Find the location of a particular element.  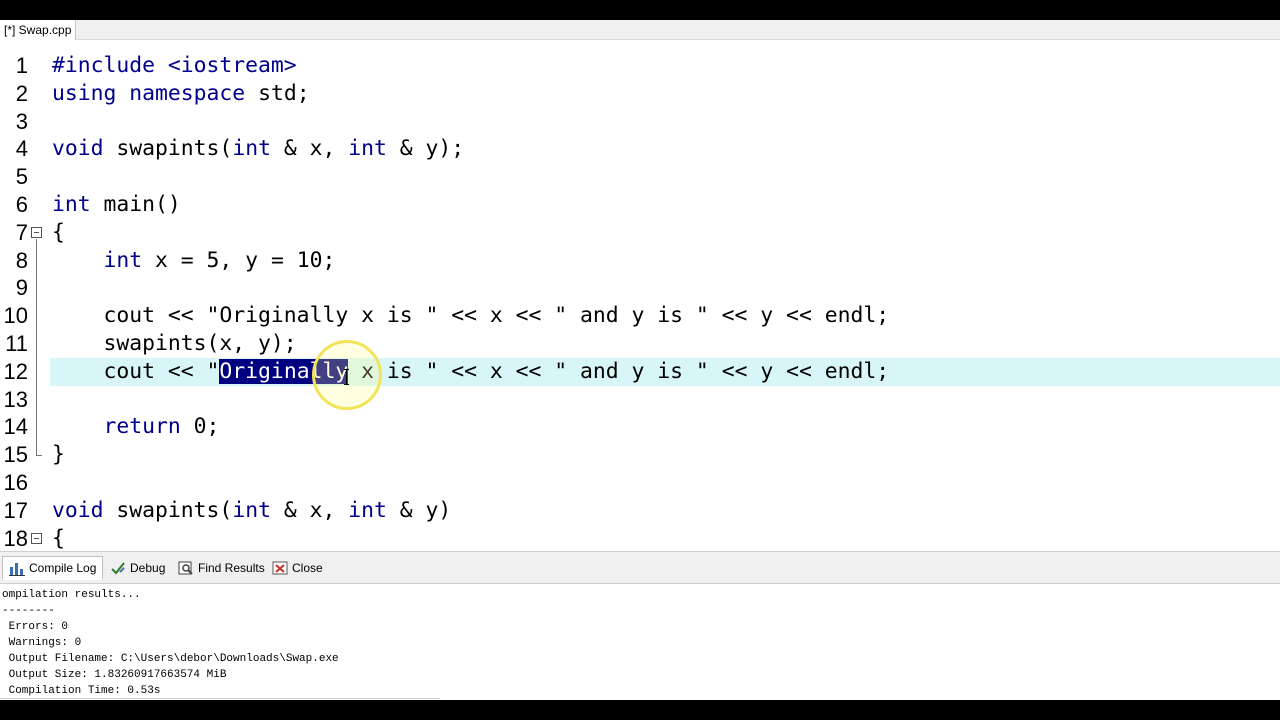

log-line: Compilation Time: 0.53s is located at coordinates (81, 691).